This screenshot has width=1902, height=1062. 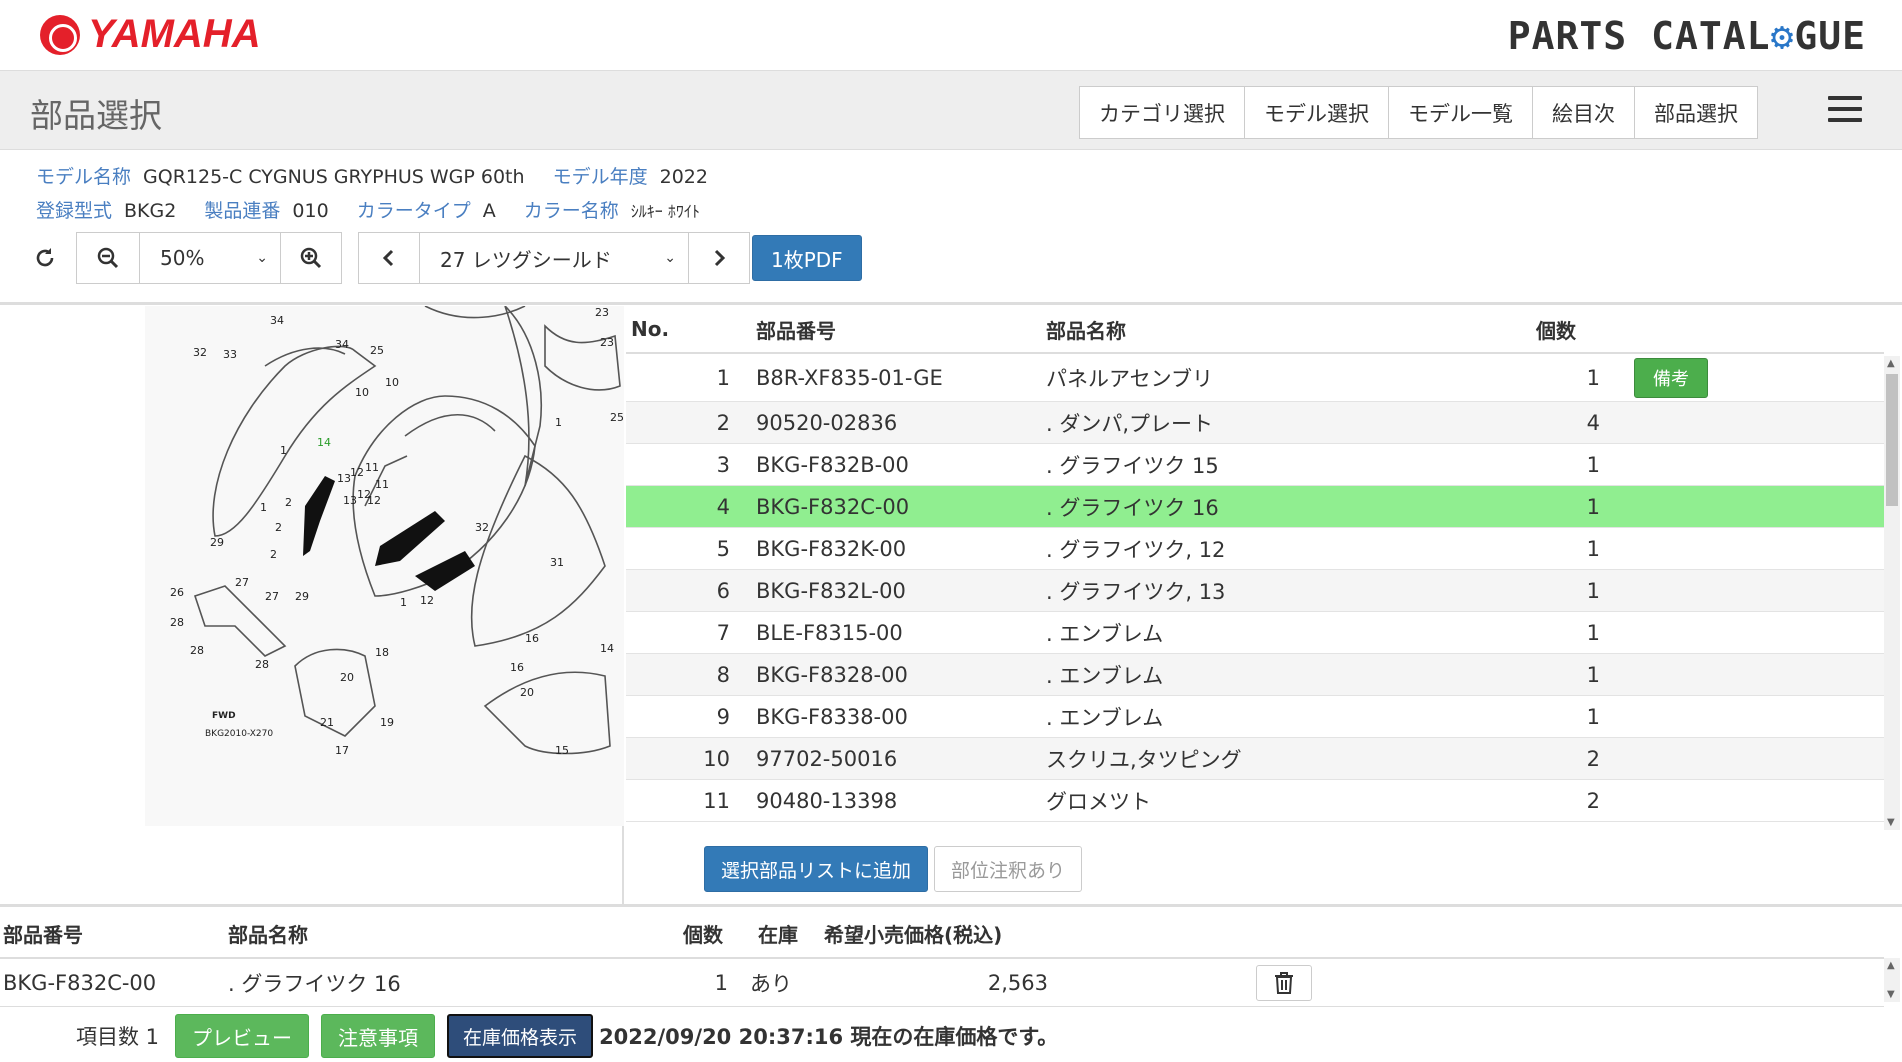 What do you see at coordinates (1008, 869) in the screenshot?
I see `part-notes-button: 部位注釈あり` at bounding box center [1008, 869].